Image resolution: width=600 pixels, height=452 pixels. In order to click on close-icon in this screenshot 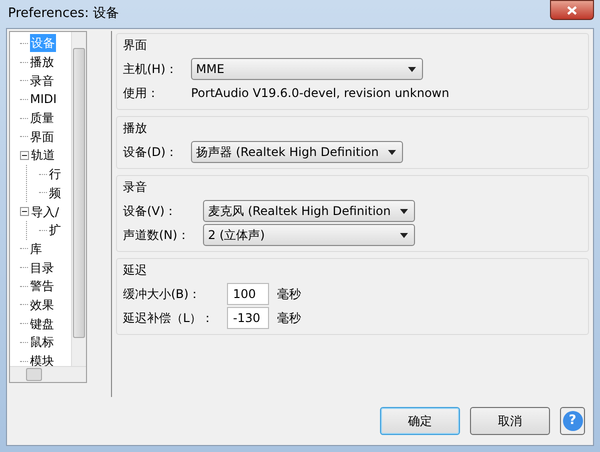, I will do `click(572, 10)`.